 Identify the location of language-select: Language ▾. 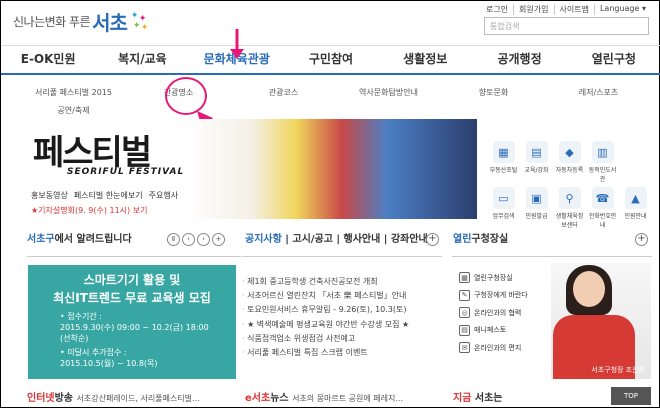
(622, 9).